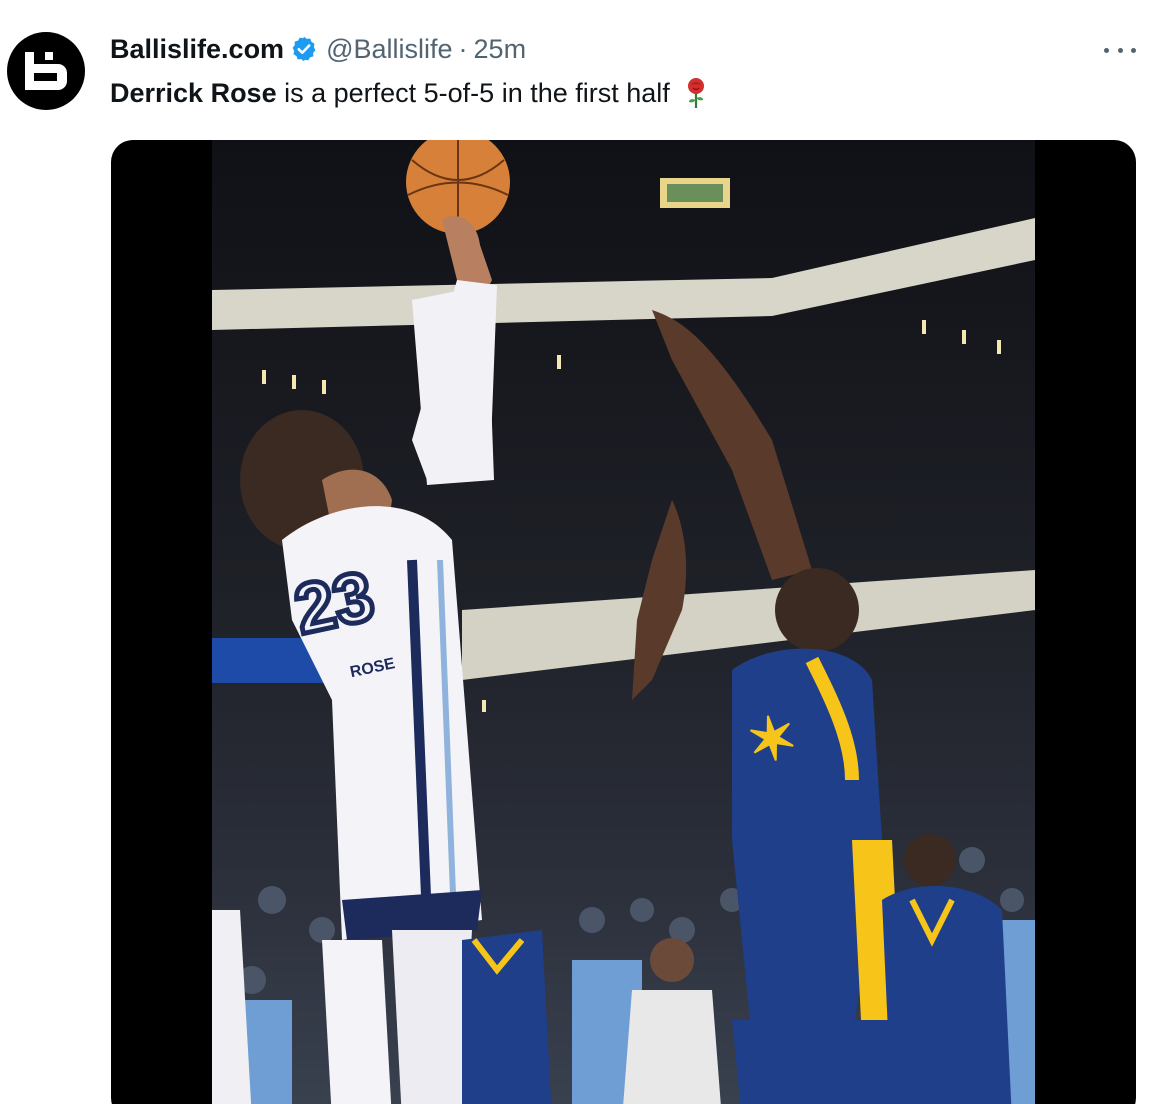 The height and width of the screenshot is (1104, 1168). Describe the element at coordinates (334, 602) in the screenshot. I see `jersey-number: 23` at that location.